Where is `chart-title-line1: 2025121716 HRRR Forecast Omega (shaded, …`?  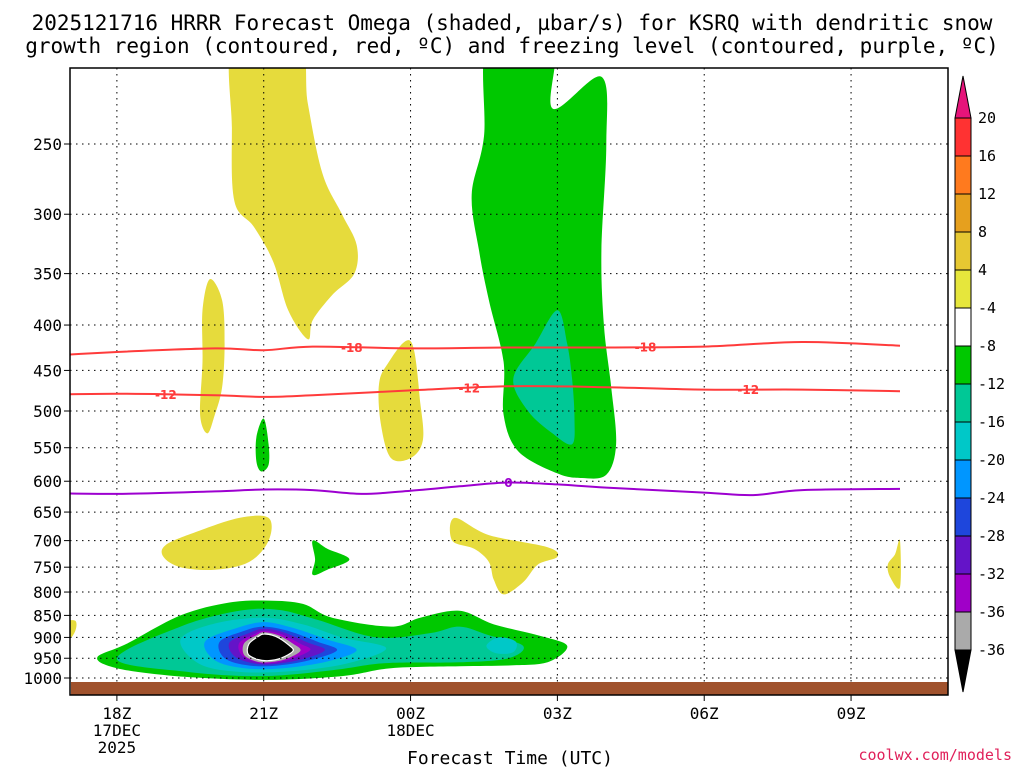
chart-title-line1: 2025121716 HRRR Forecast Omega (shaded, … is located at coordinates (512, 23).